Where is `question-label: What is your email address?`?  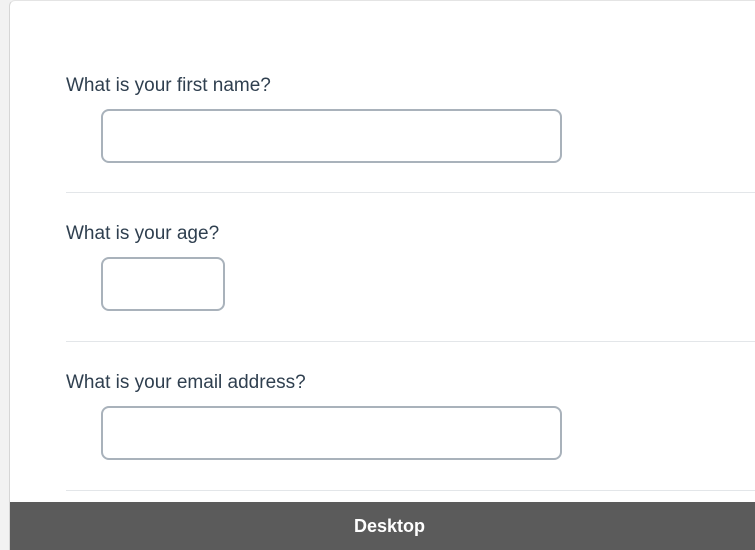
question-label: What is your email address? is located at coordinates (186, 382).